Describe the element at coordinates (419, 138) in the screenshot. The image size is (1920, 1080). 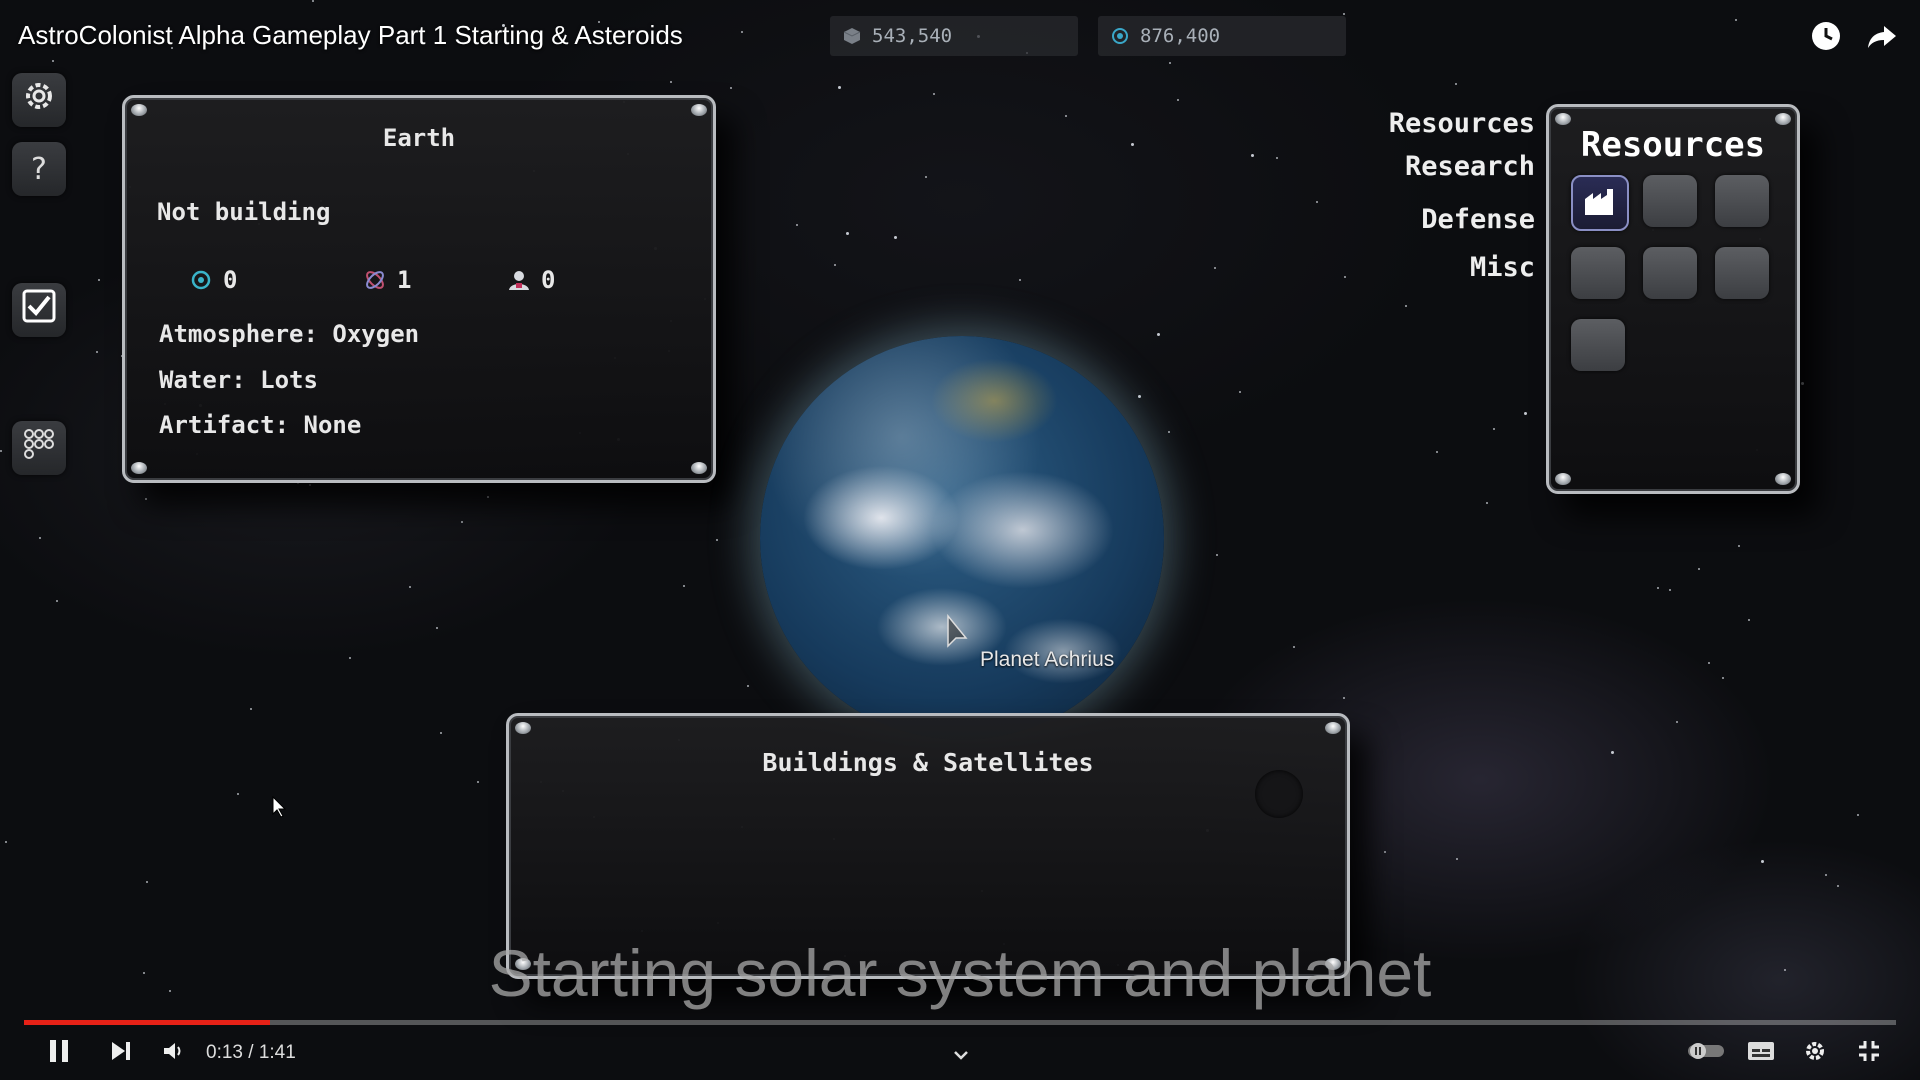
I see `planet-title: Earth` at that location.